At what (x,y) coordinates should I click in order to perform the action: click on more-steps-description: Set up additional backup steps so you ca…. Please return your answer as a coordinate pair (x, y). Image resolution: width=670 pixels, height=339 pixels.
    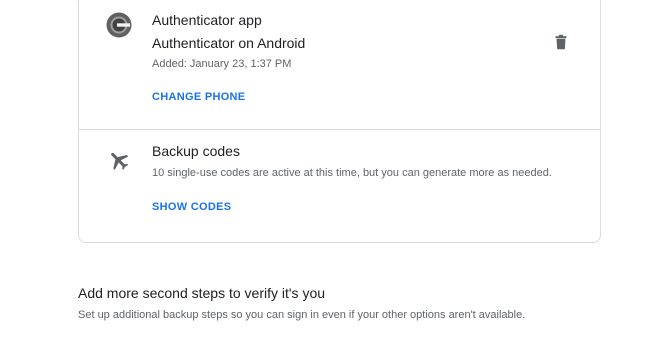
    Looking at the image, I should click on (302, 315).